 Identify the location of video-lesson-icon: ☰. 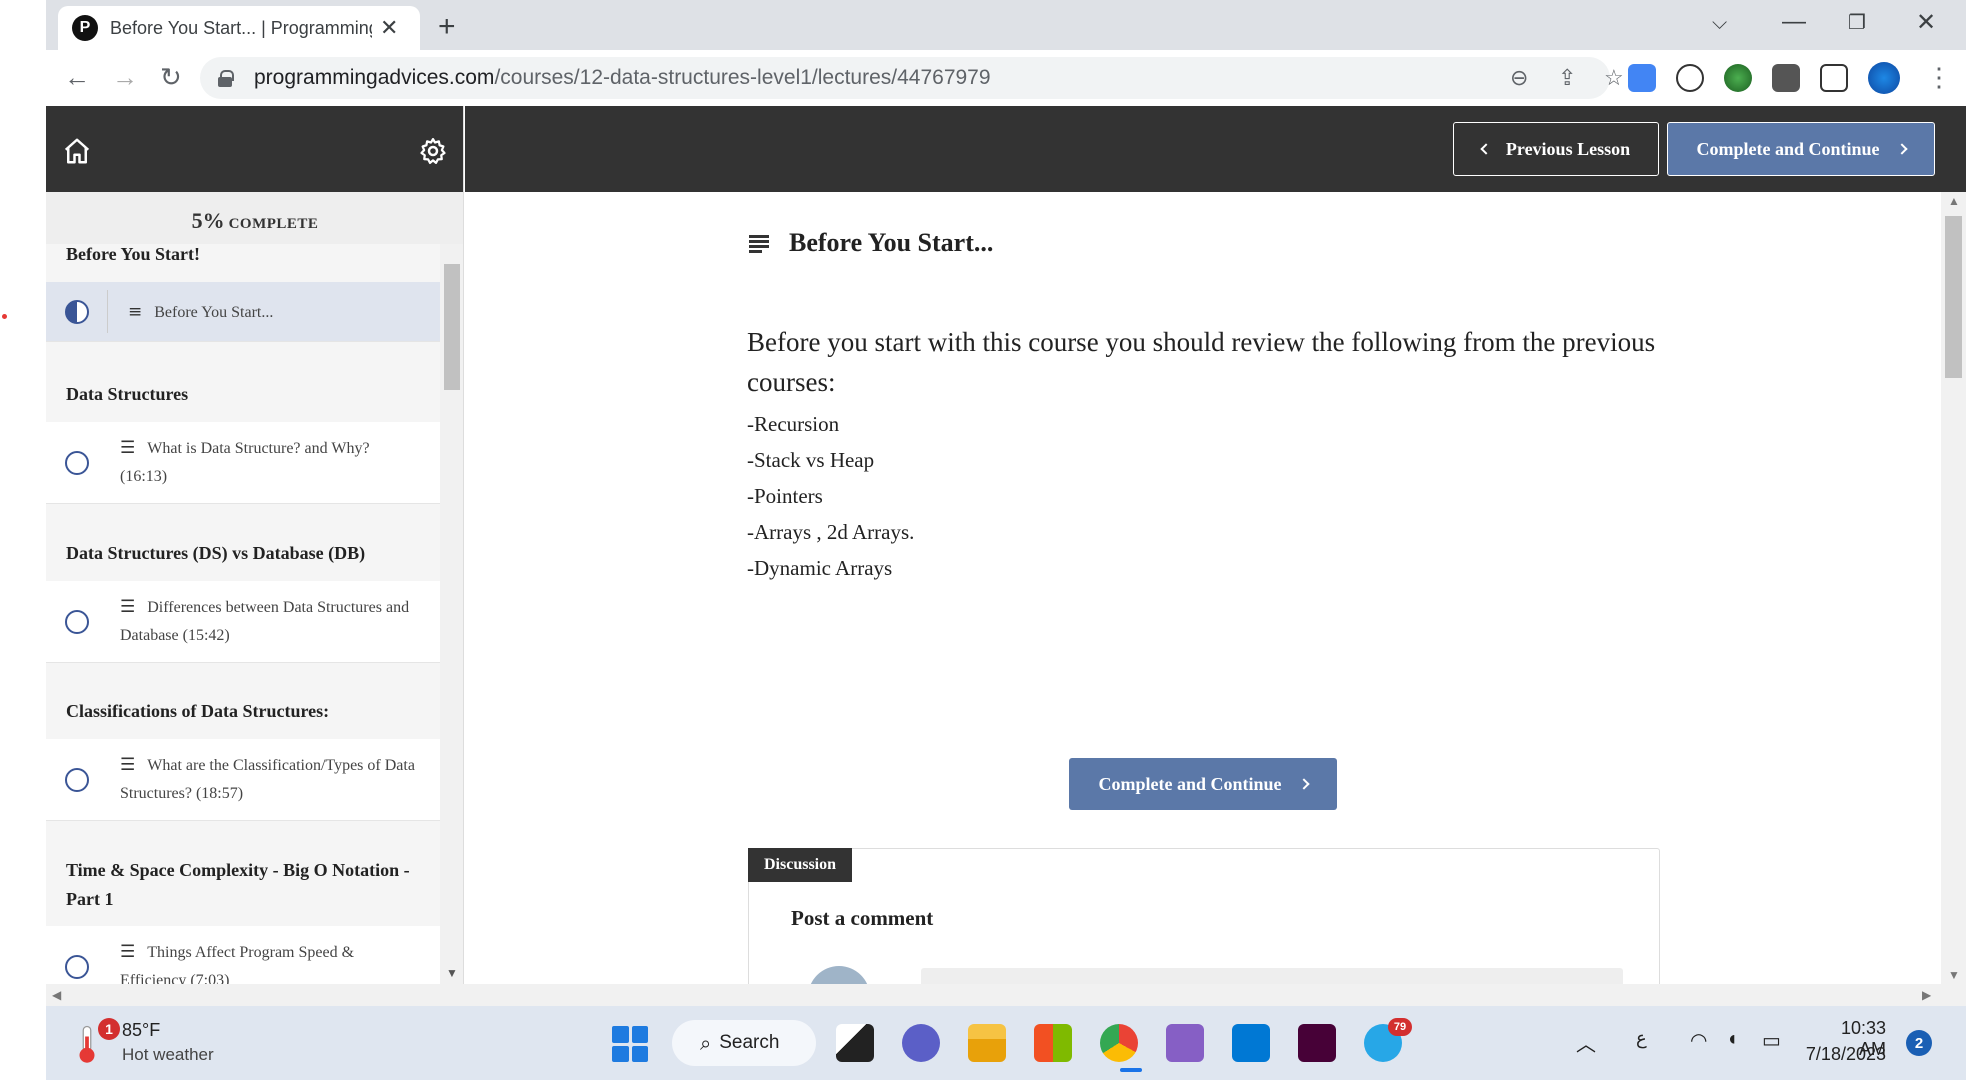
(128, 448).